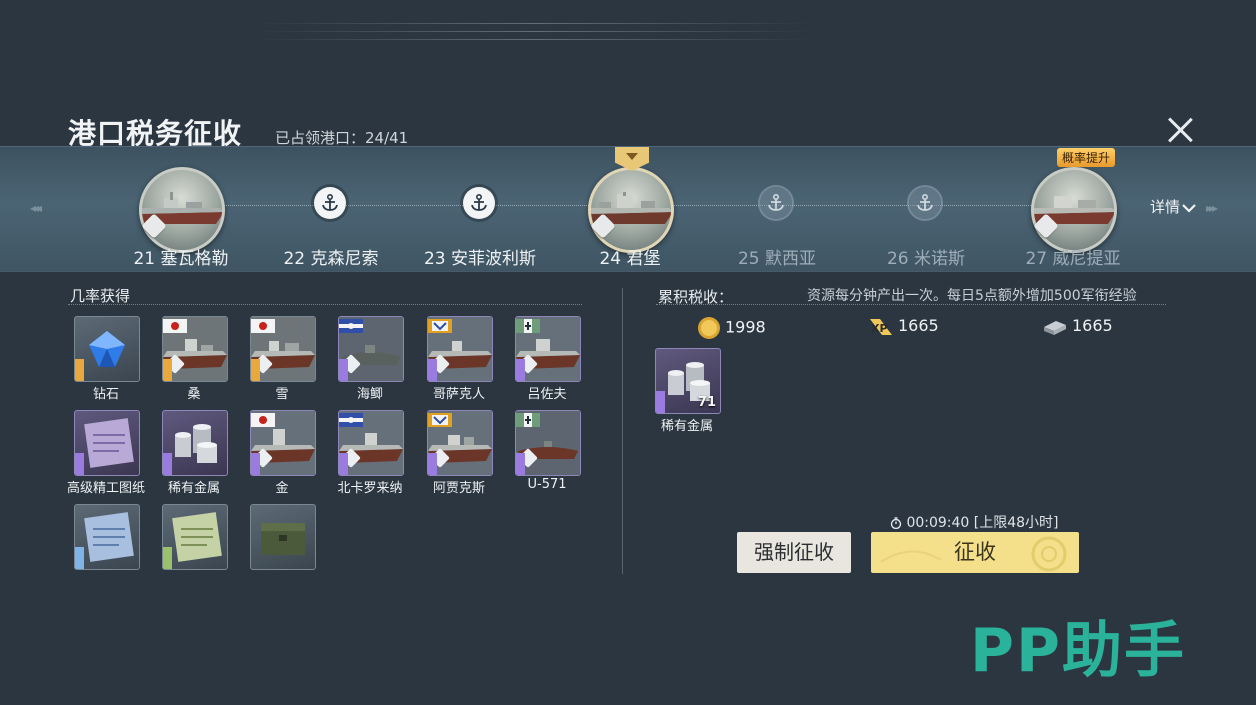 This screenshot has width=1256, height=705. Describe the element at coordinates (194, 394) in the screenshot. I see `item-label: 桑` at that location.